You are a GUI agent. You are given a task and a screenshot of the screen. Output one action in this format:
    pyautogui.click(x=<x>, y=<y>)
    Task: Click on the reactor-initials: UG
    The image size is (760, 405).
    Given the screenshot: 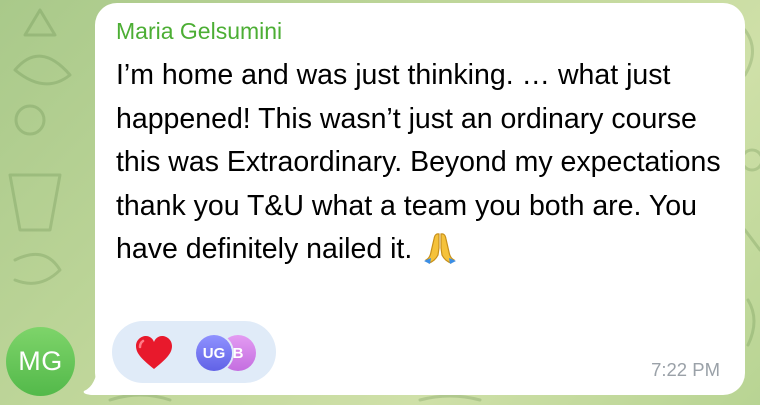 What is the action you would take?
    pyautogui.click(x=214, y=353)
    